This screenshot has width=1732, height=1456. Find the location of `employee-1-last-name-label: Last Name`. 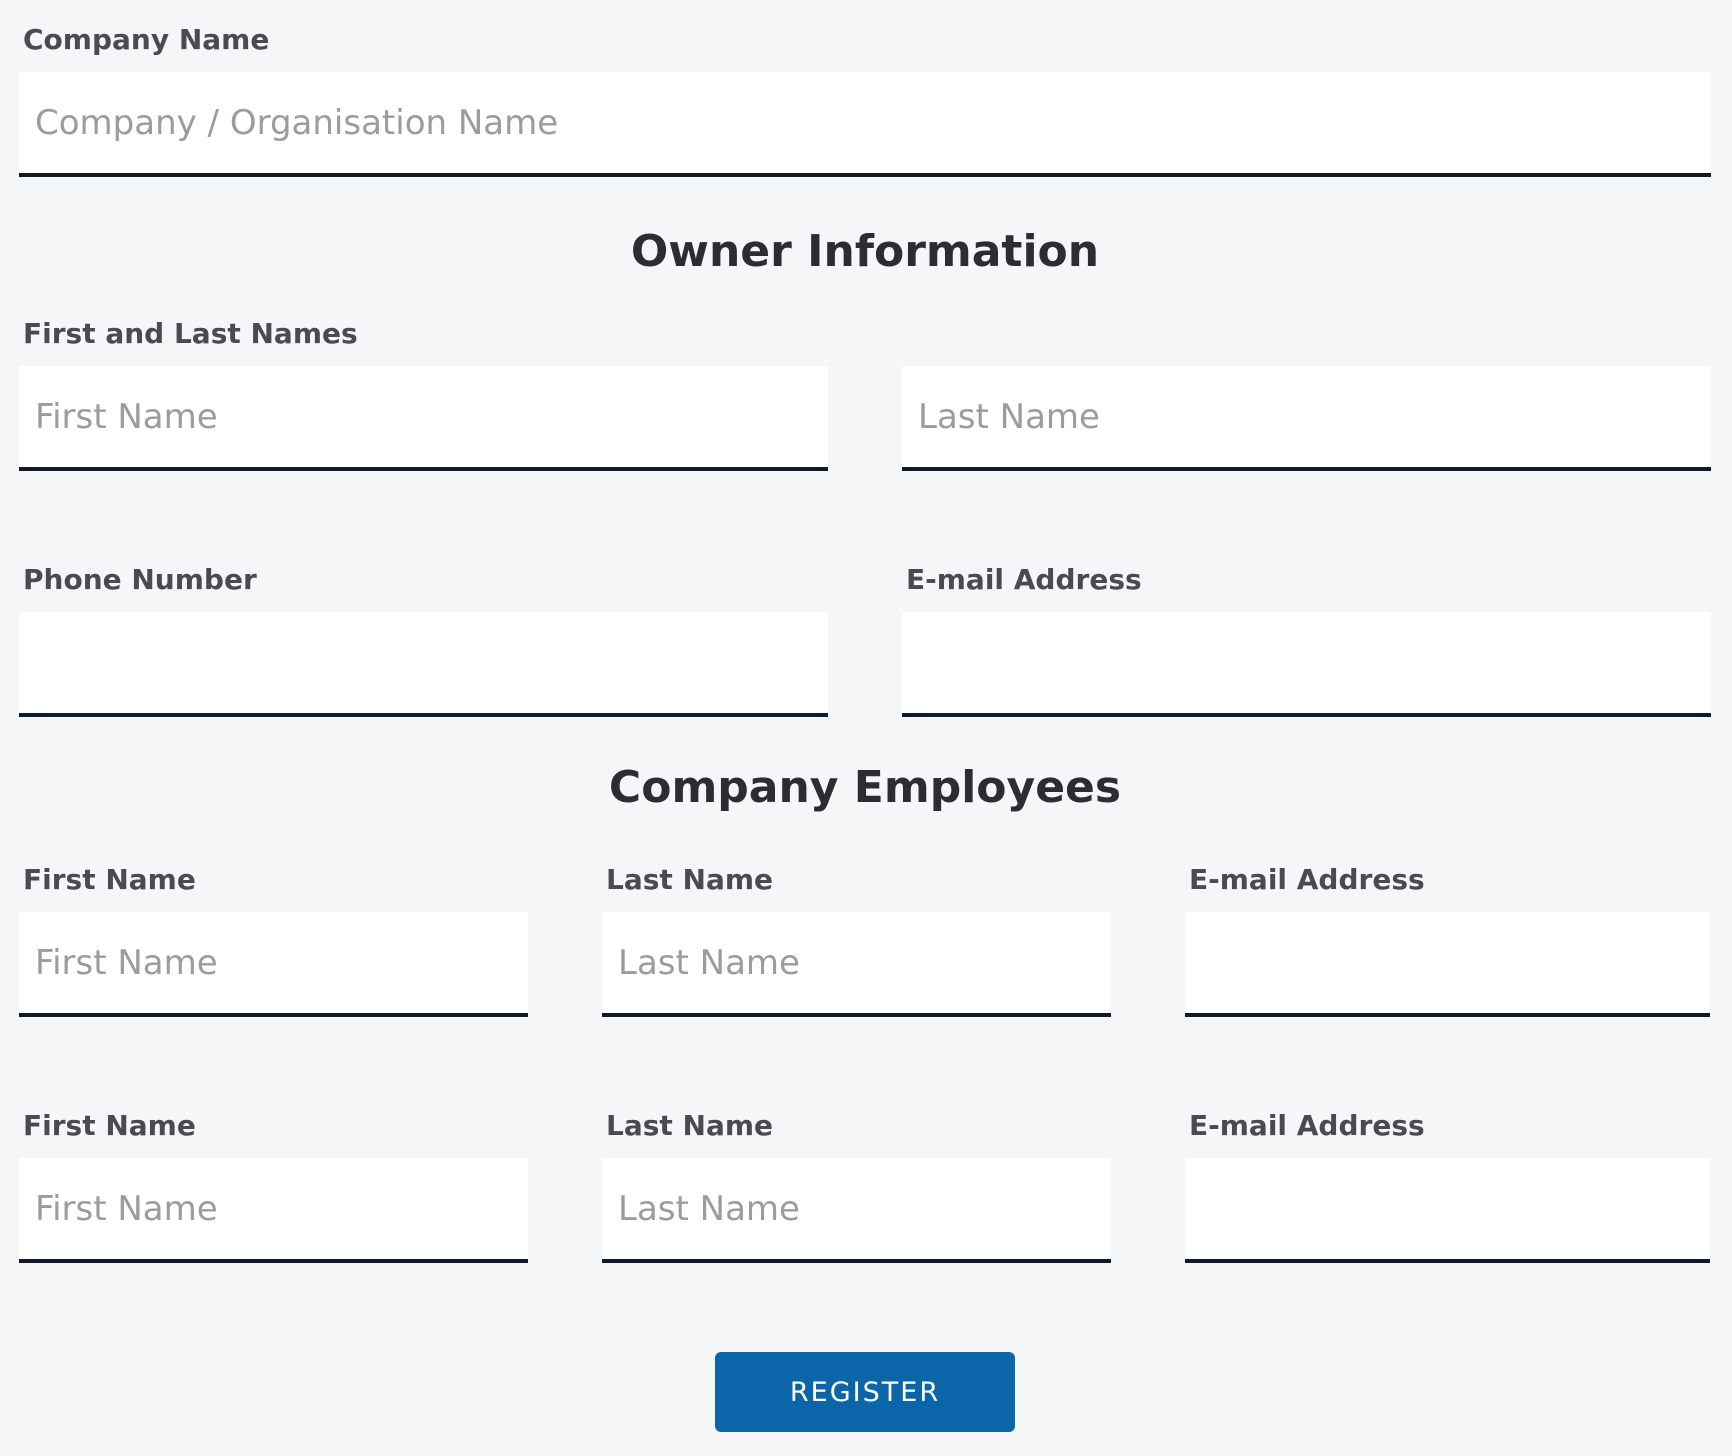

employee-1-last-name-label: Last Name is located at coordinates (690, 879).